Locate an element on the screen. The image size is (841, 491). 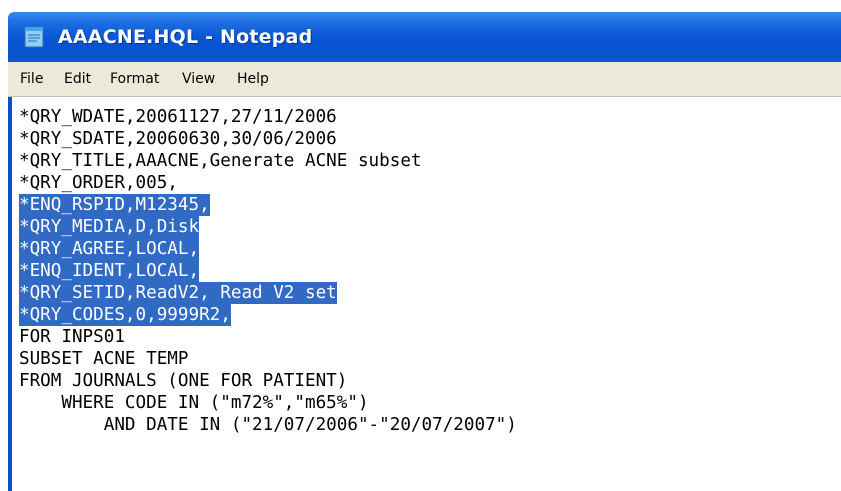
menu-view: View is located at coordinates (198, 79).